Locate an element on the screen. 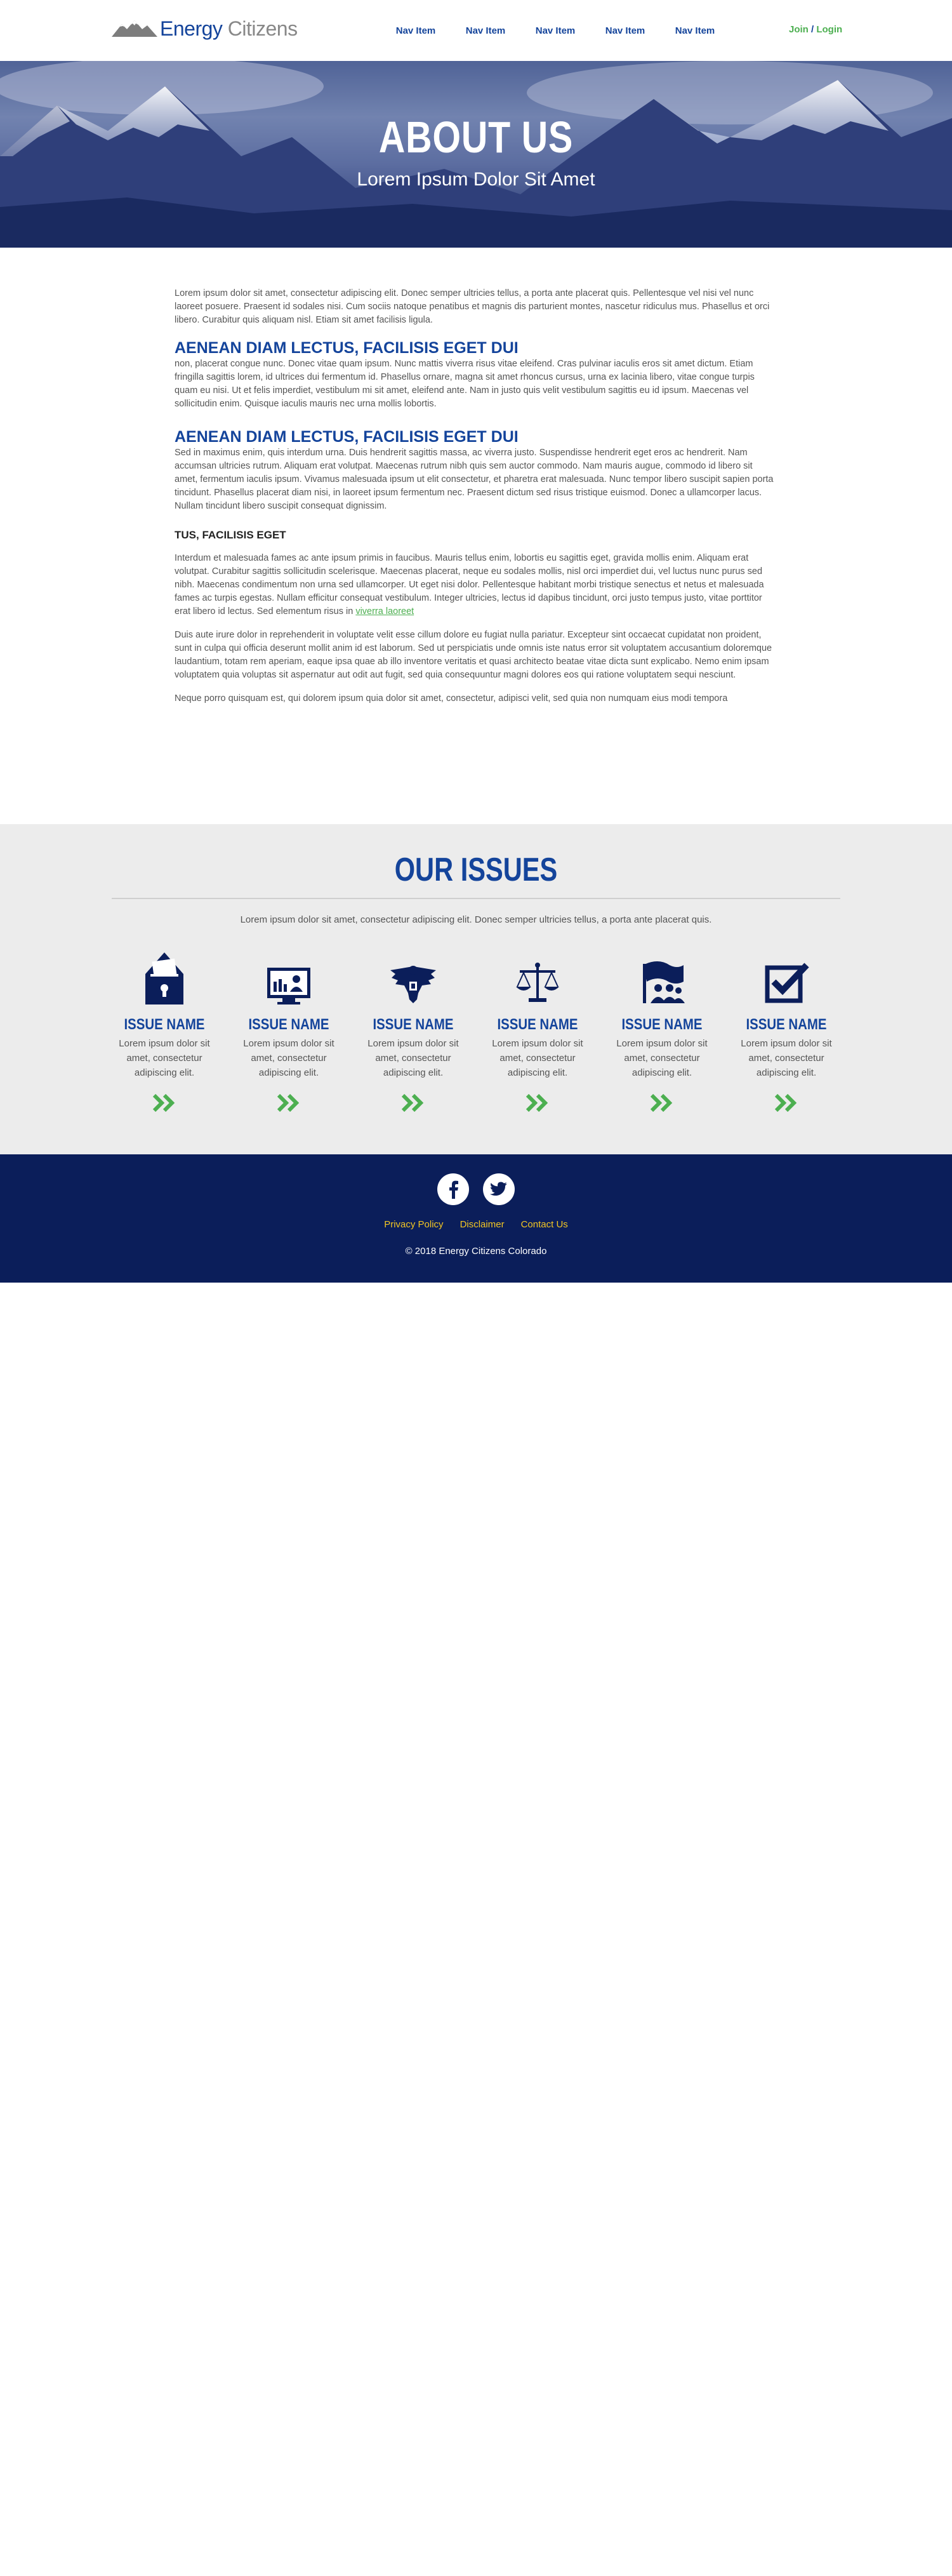 This screenshot has width=952, height=2576. auth-links: Join / Login is located at coordinates (816, 29).